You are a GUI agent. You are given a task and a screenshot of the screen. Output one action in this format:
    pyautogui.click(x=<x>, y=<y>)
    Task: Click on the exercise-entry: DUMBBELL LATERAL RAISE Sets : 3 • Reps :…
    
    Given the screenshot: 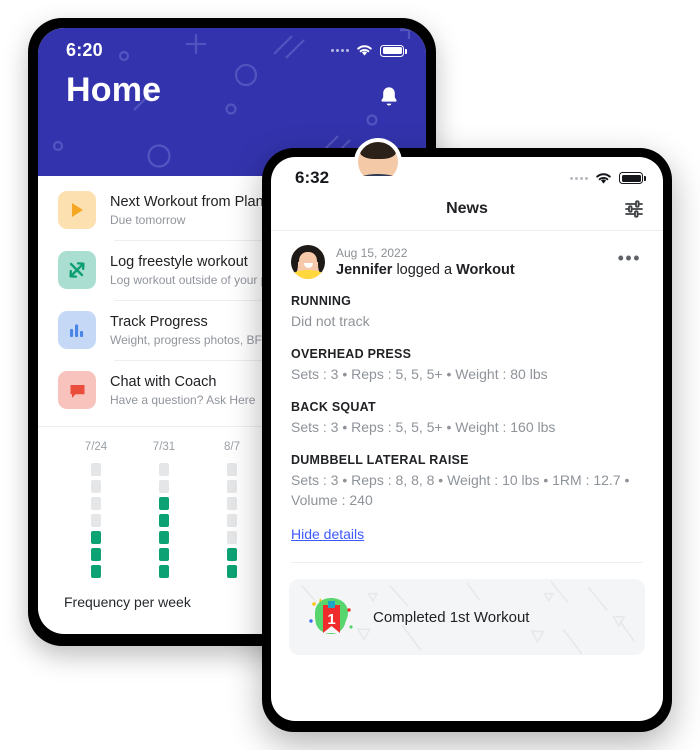 What is the action you would take?
    pyautogui.click(x=467, y=482)
    